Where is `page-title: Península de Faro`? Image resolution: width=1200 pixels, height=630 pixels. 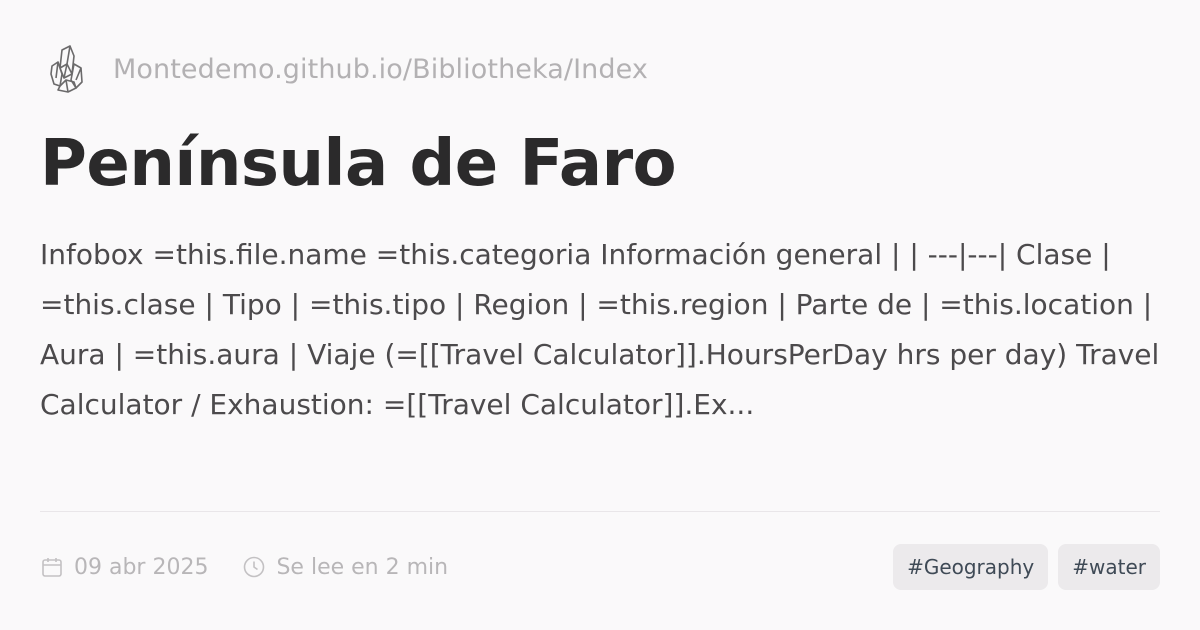
page-title: Península de Faro is located at coordinates (600, 164).